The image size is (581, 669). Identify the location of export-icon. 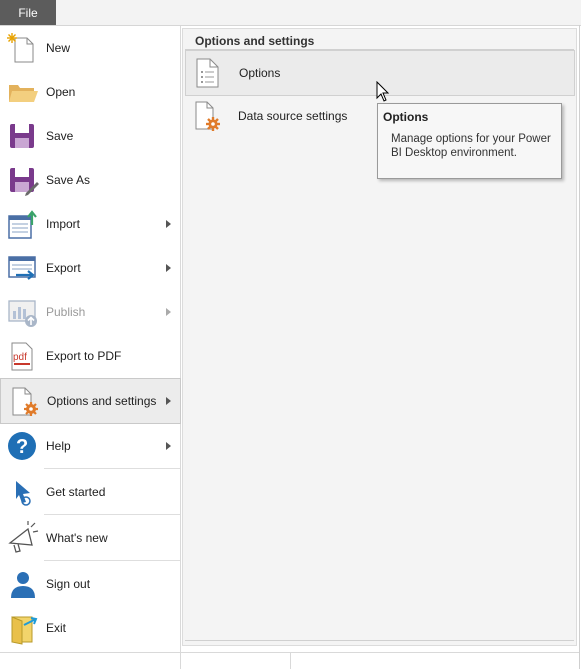
(23, 268).